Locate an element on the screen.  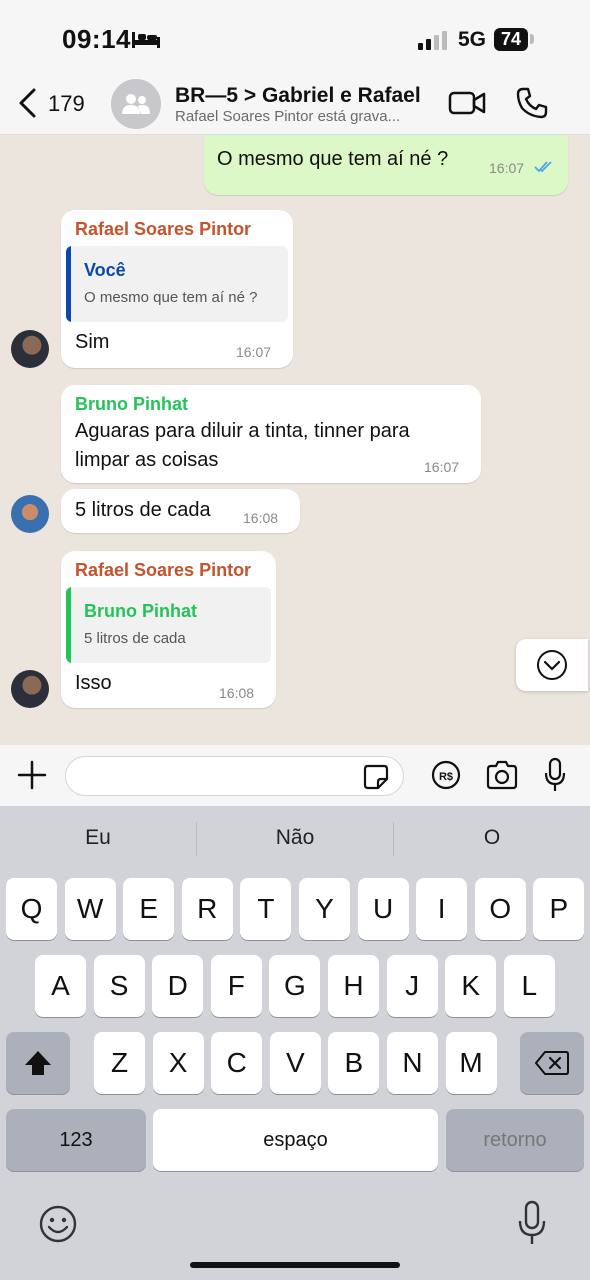
key-d: D is located at coordinates (178, 986).